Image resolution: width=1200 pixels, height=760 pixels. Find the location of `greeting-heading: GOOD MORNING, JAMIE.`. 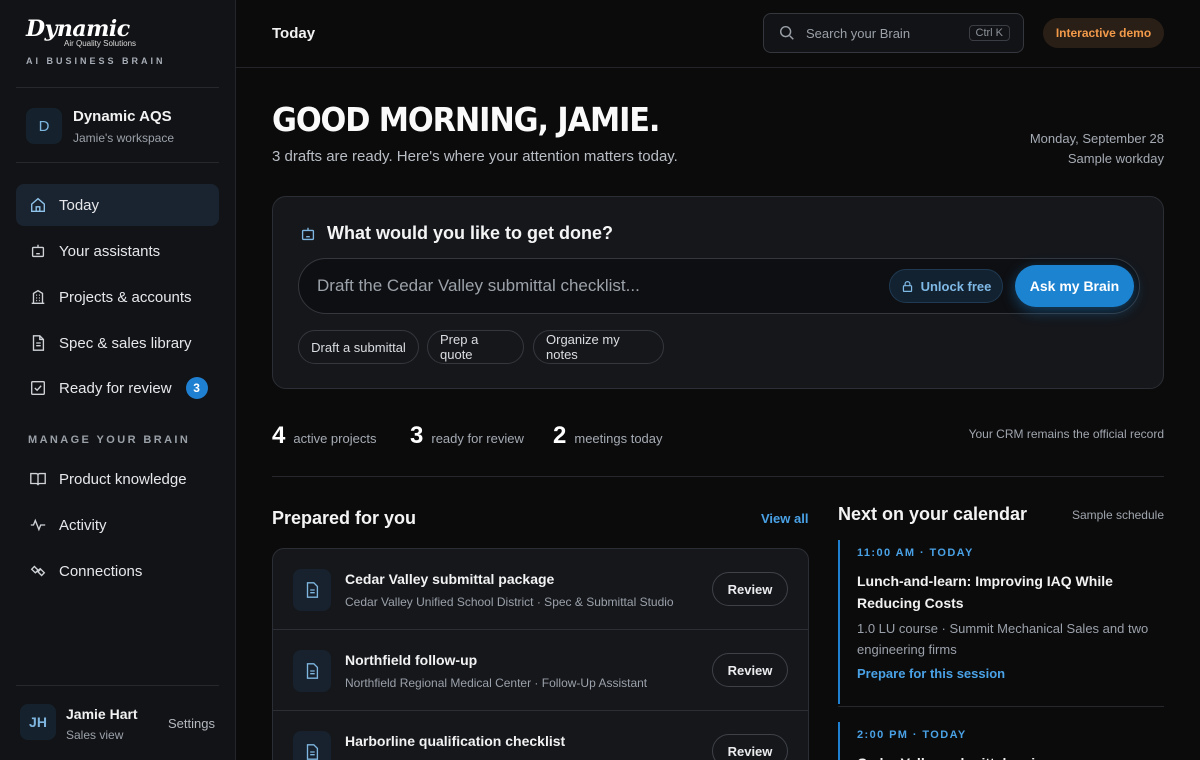

greeting-heading: GOOD MORNING, JAMIE. is located at coordinates (466, 119).